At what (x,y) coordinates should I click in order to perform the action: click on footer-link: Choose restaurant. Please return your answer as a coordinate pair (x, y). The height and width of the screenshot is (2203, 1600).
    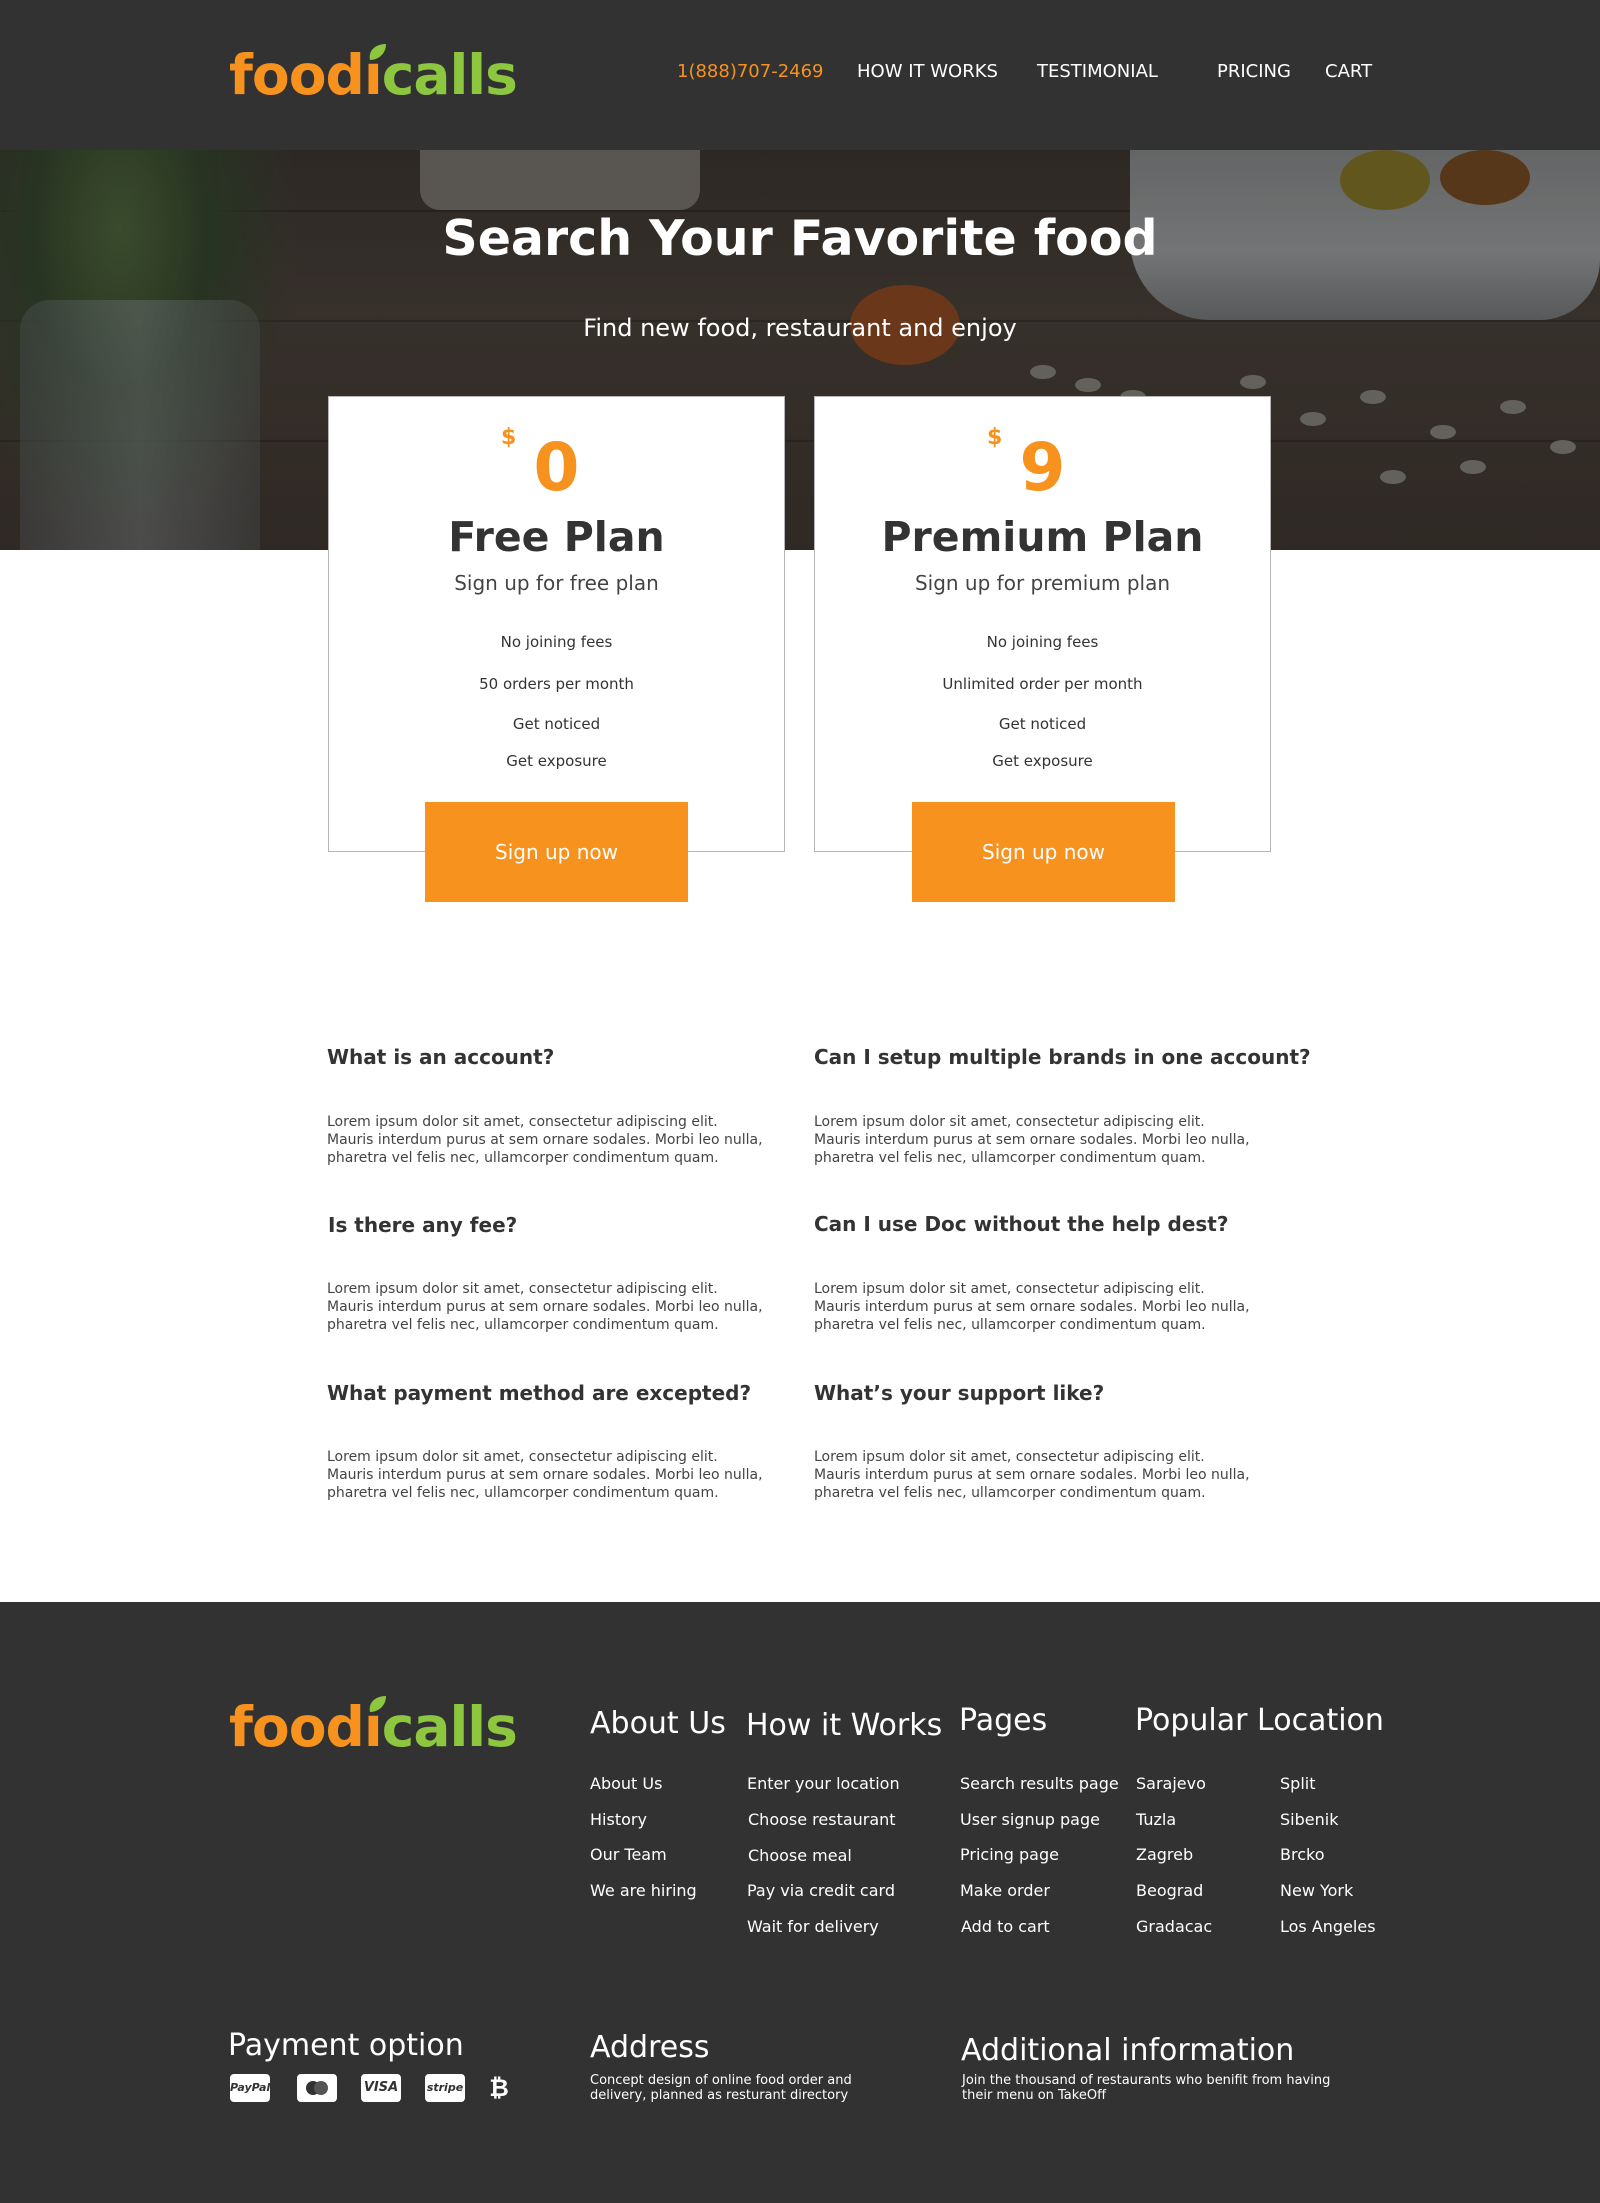
    Looking at the image, I should click on (822, 1819).